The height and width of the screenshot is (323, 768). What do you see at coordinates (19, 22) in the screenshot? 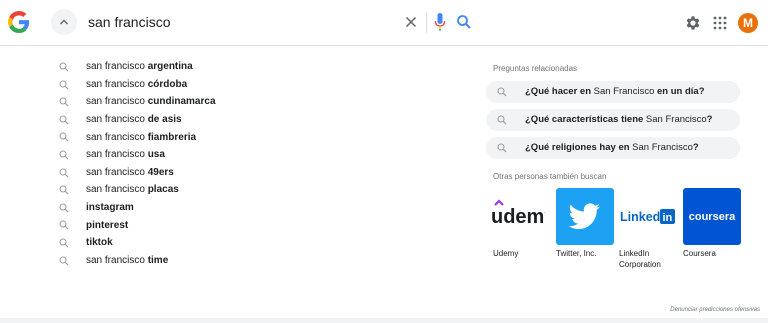
I see `google-logo-icon` at bounding box center [19, 22].